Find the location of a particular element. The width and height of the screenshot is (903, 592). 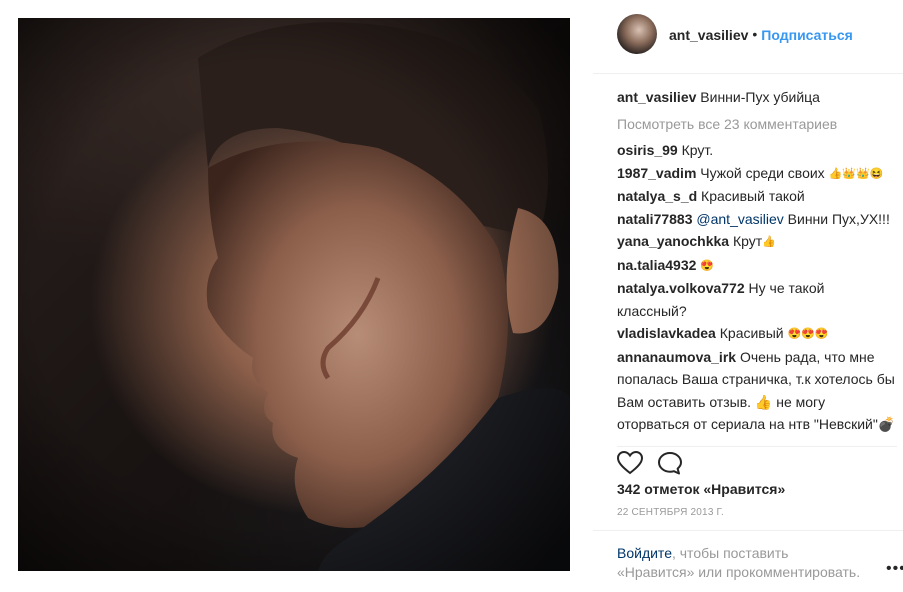

comment-item: vladislavkadea Красивый 😍😍😍 is located at coordinates (757, 334).